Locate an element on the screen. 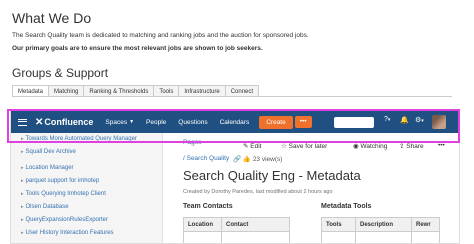  save-for-later-button: ☆ Save for later is located at coordinates (304, 146).